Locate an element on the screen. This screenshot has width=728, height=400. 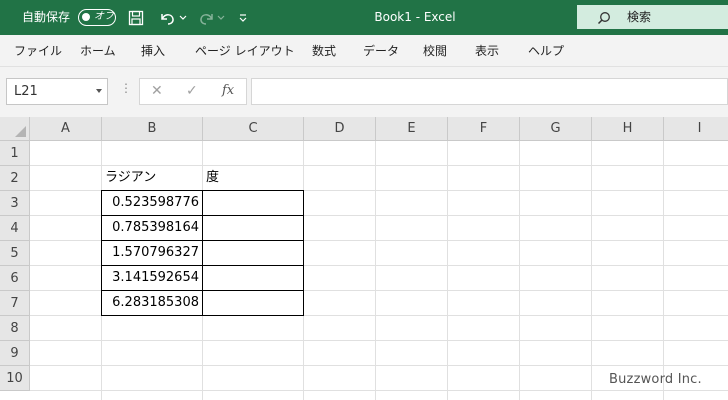
save-icon is located at coordinates (136, 18).